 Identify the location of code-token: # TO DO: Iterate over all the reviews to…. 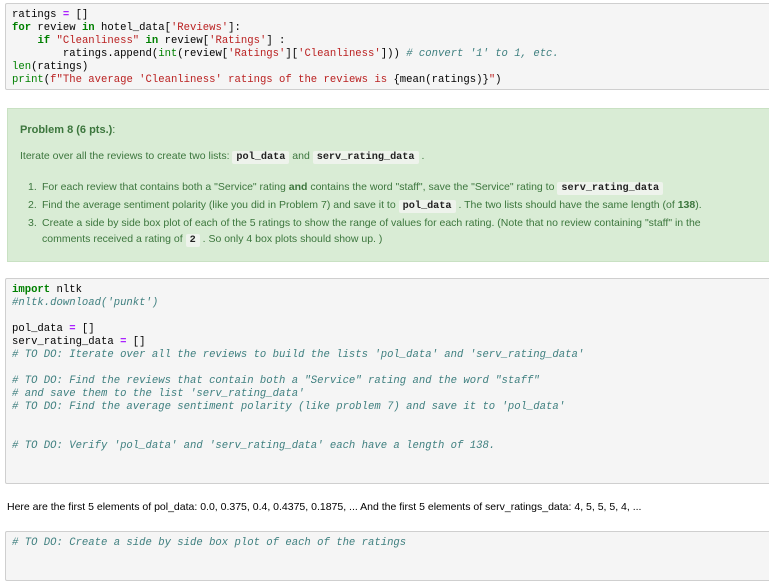
(298, 355).